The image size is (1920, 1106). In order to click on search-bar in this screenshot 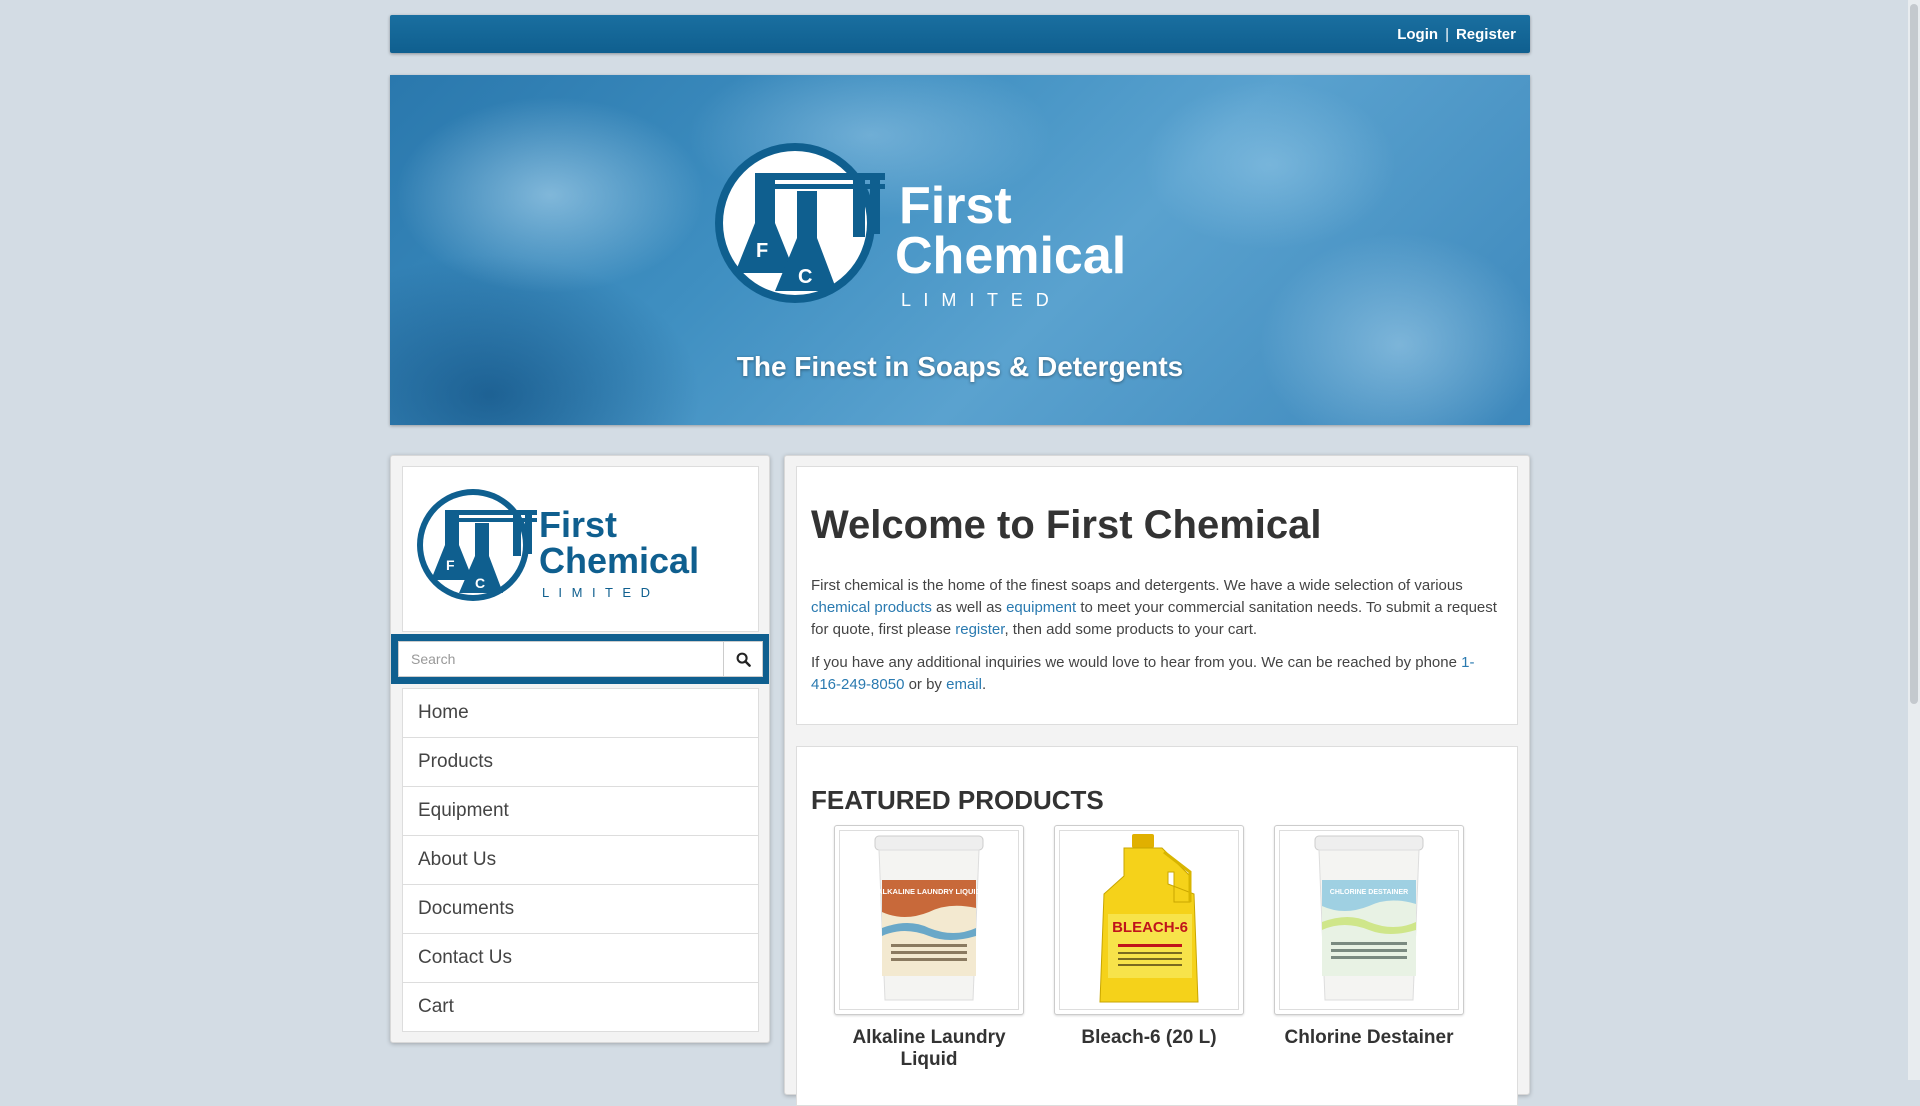, I will do `click(580, 659)`.